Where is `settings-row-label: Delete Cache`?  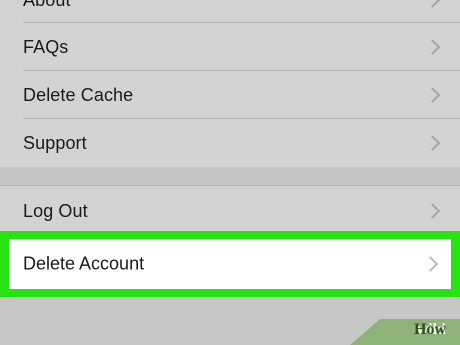 settings-row-label: Delete Cache is located at coordinates (78, 94).